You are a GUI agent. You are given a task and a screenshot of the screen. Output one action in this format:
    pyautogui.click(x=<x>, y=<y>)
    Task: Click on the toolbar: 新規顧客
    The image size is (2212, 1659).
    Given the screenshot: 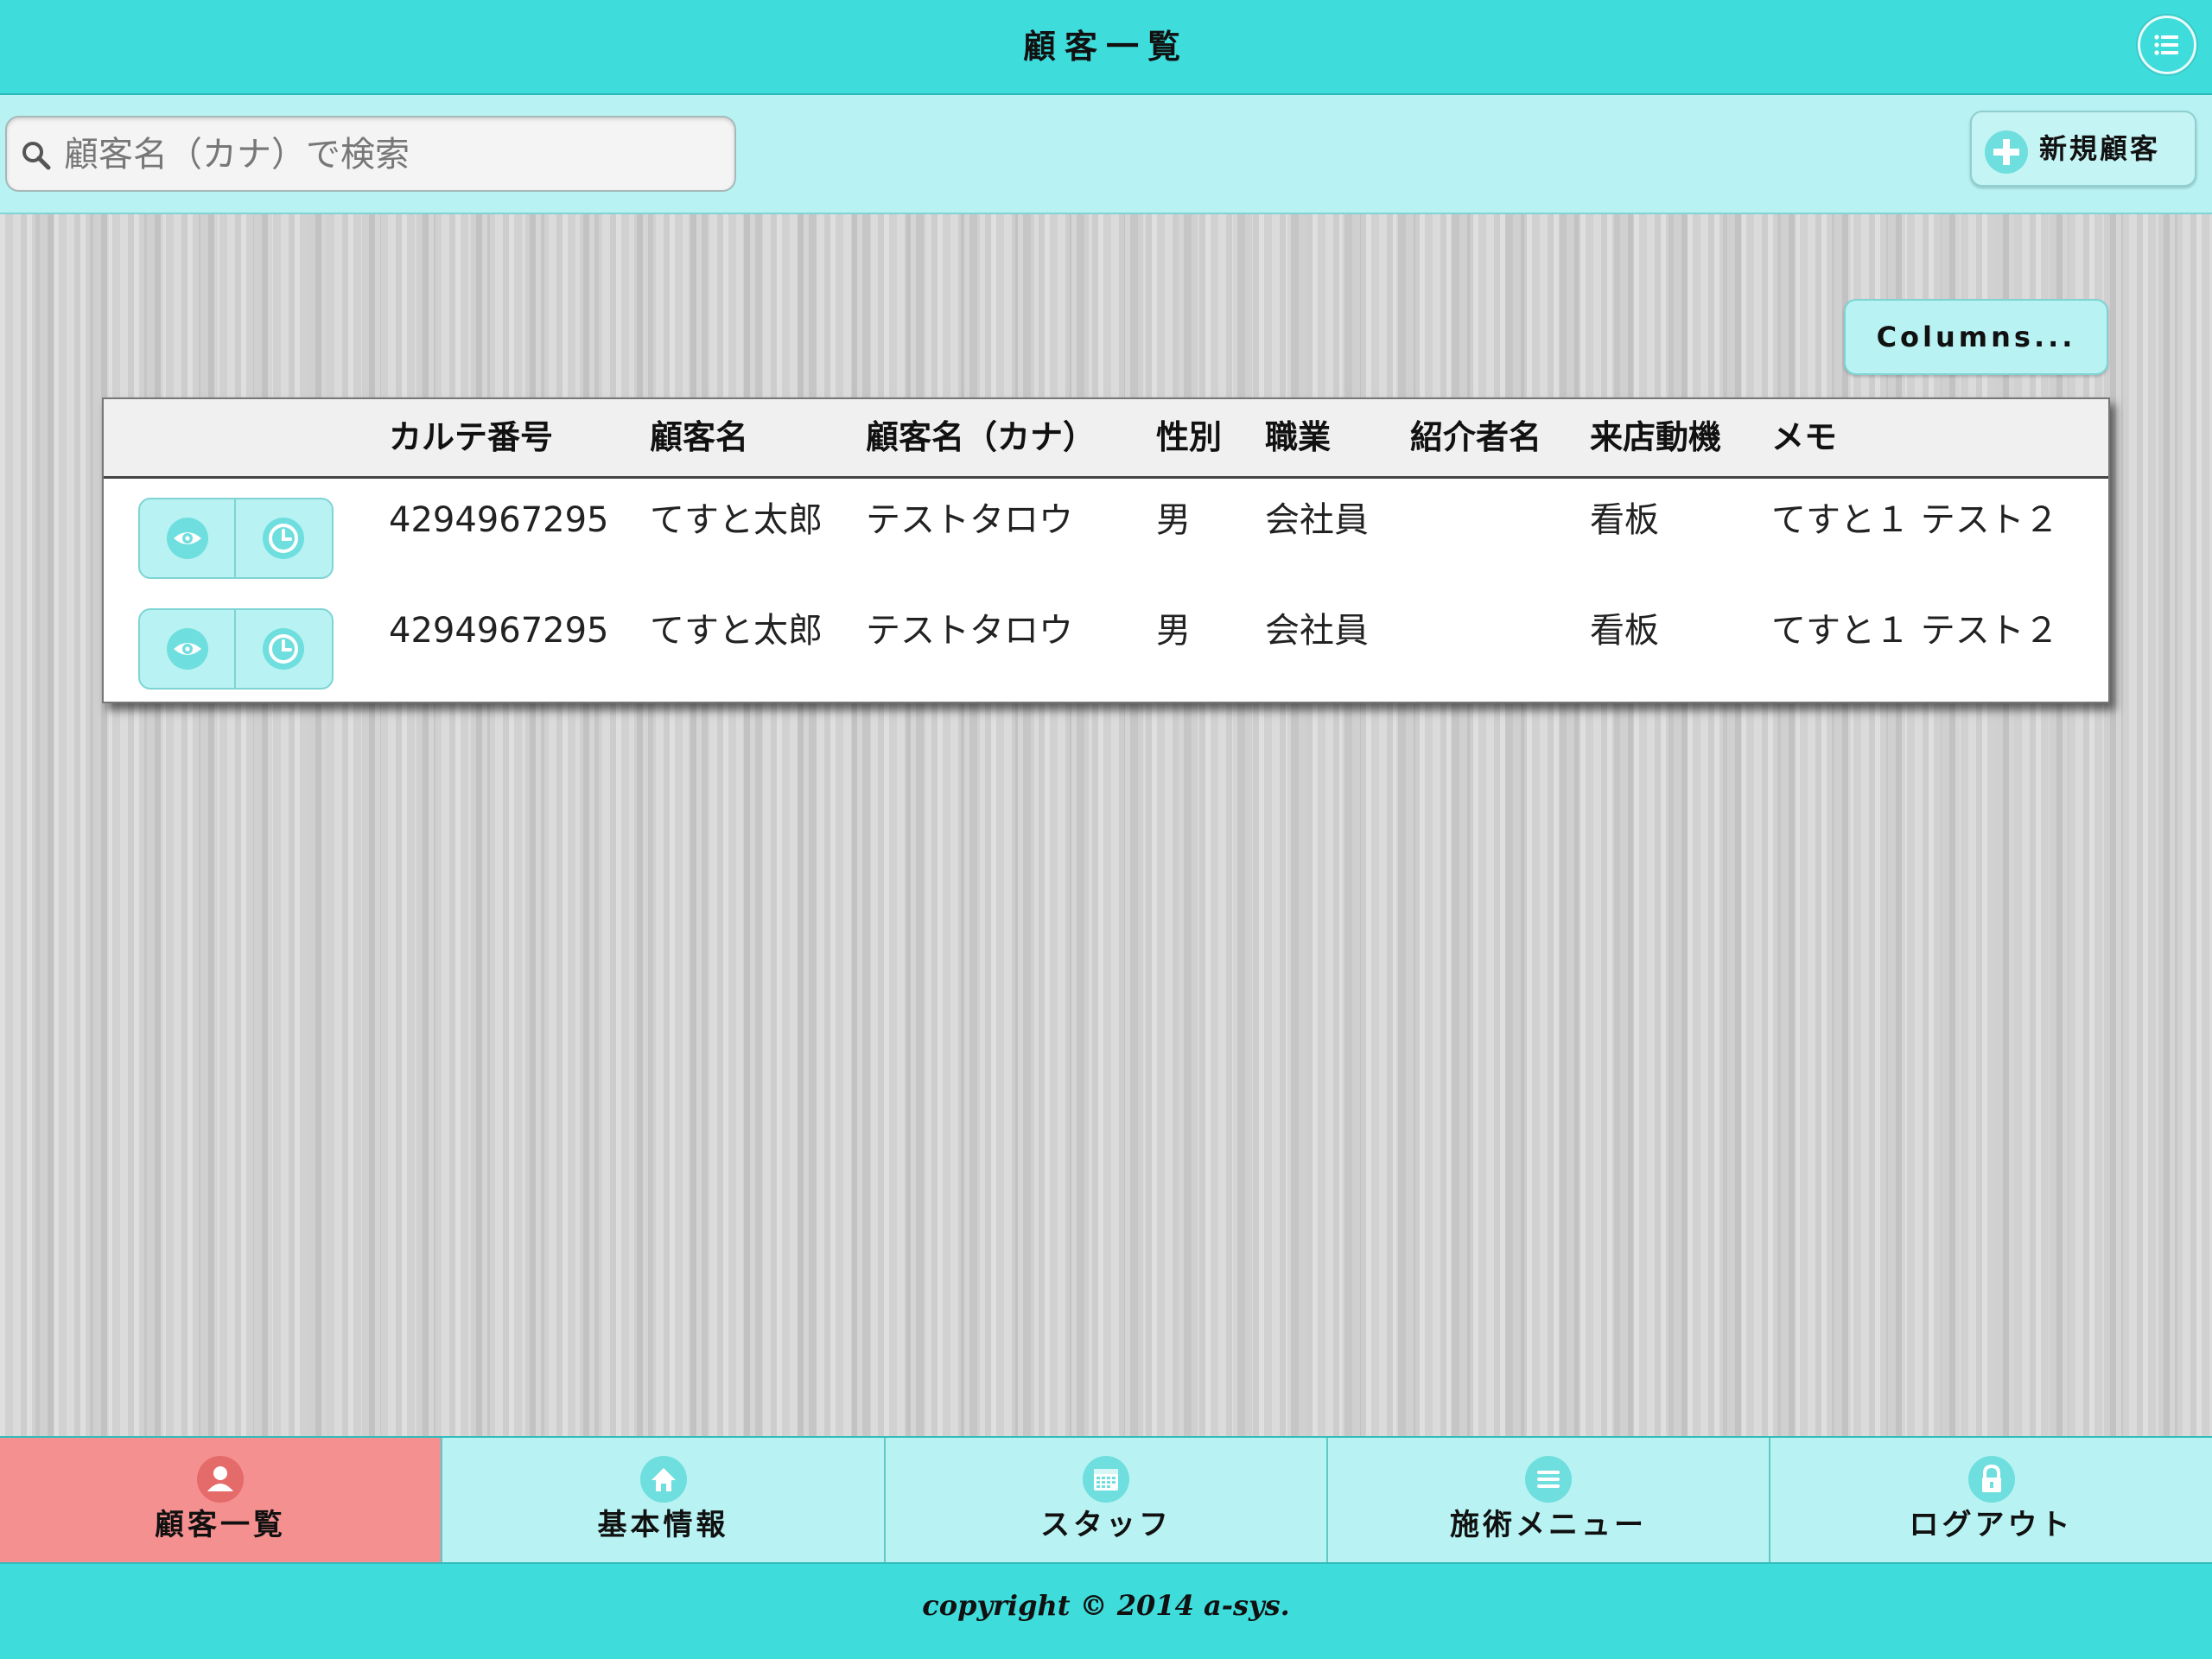 What is the action you would take?
    pyautogui.click(x=1106, y=154)
    